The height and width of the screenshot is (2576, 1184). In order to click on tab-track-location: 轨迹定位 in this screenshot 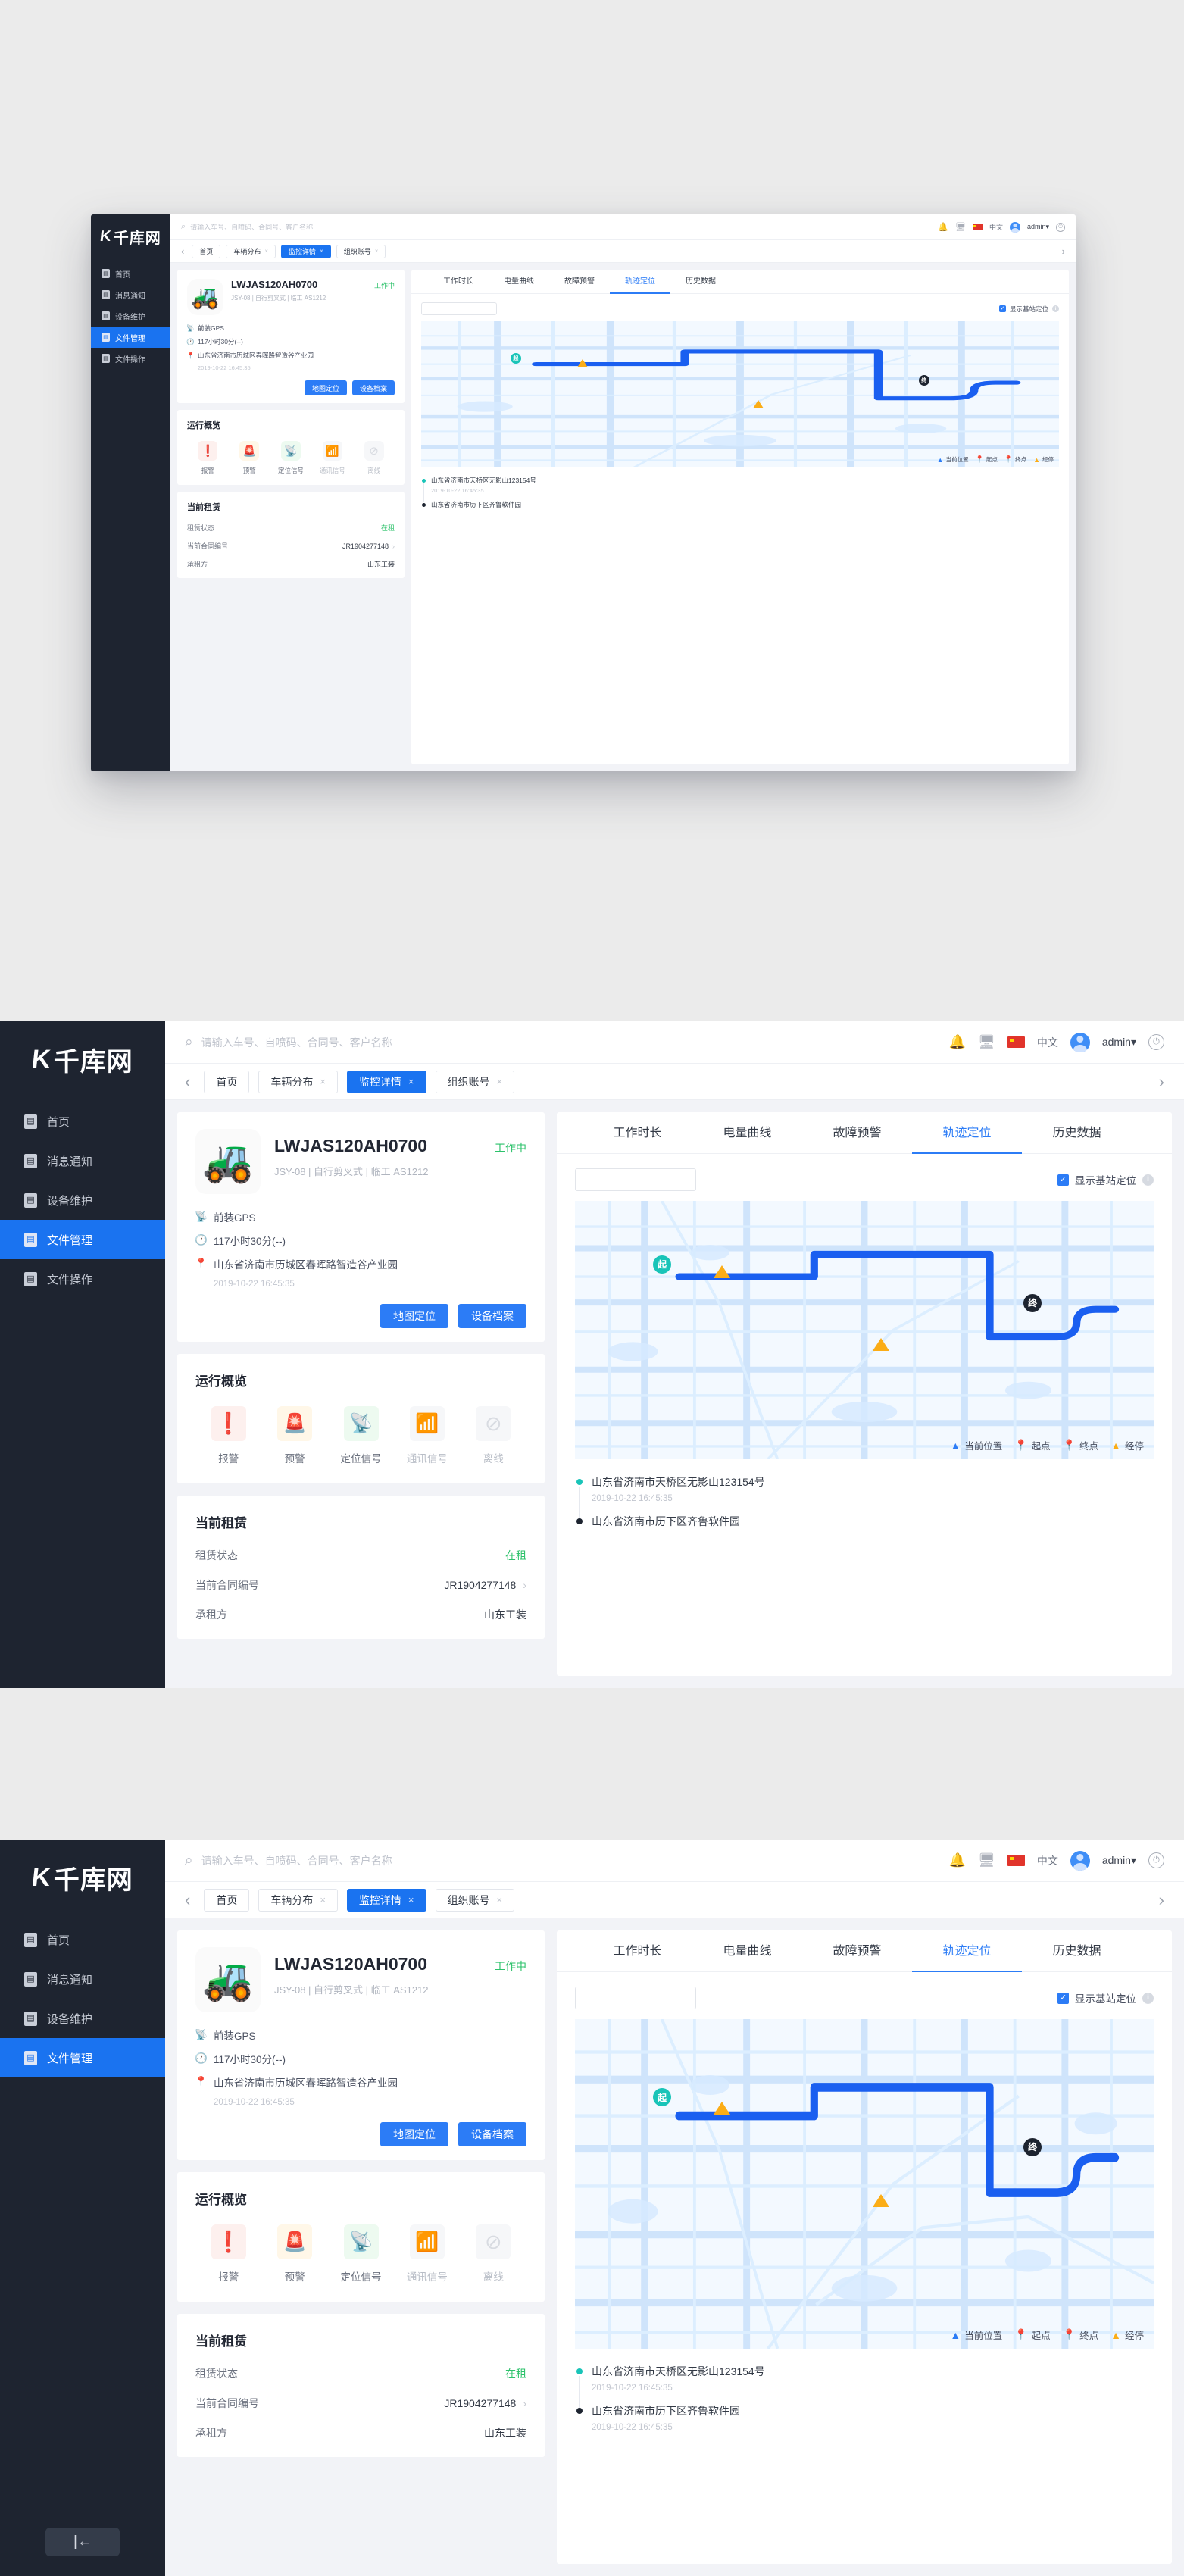, I will do `click(640, 282)`.